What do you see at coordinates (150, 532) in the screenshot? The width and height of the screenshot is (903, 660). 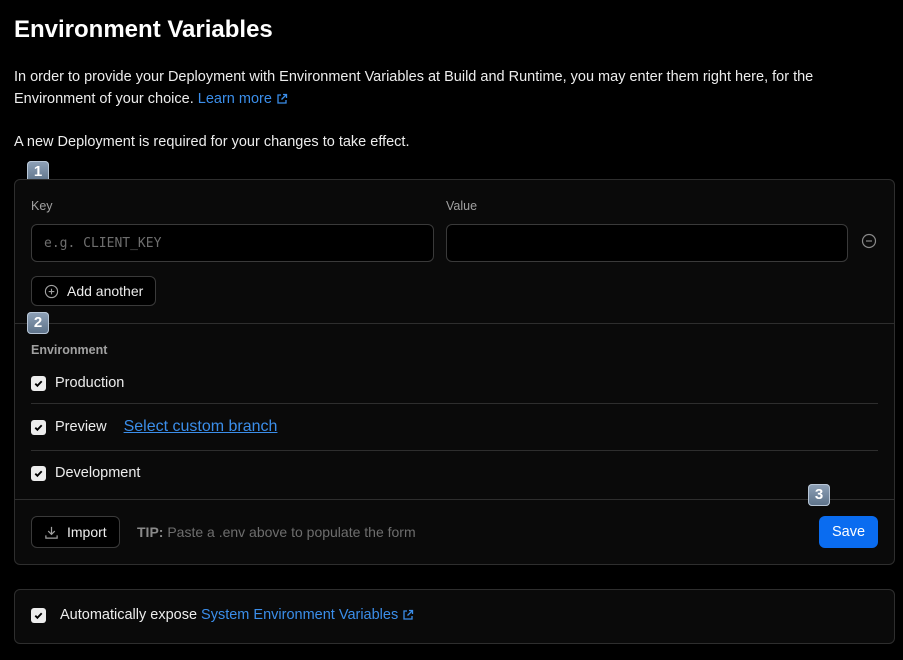 I see `tip-label: TIP:` at bounding box center [150, 532].